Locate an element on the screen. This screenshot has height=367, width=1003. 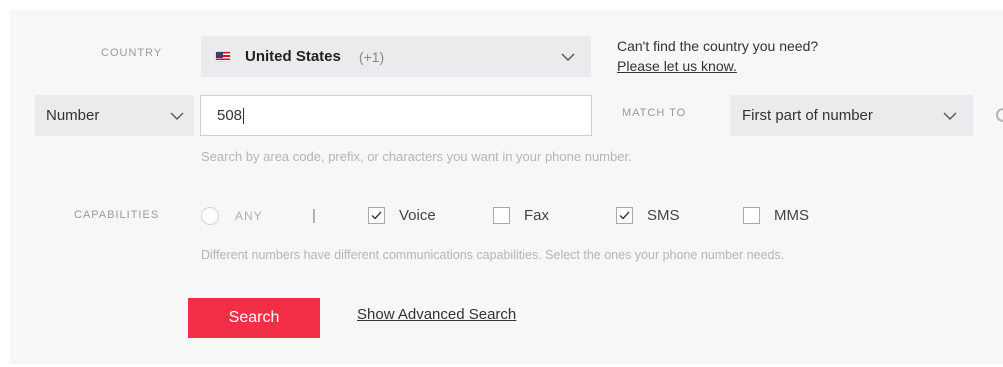
us-flag-icon is located at coordinates (223, 56).